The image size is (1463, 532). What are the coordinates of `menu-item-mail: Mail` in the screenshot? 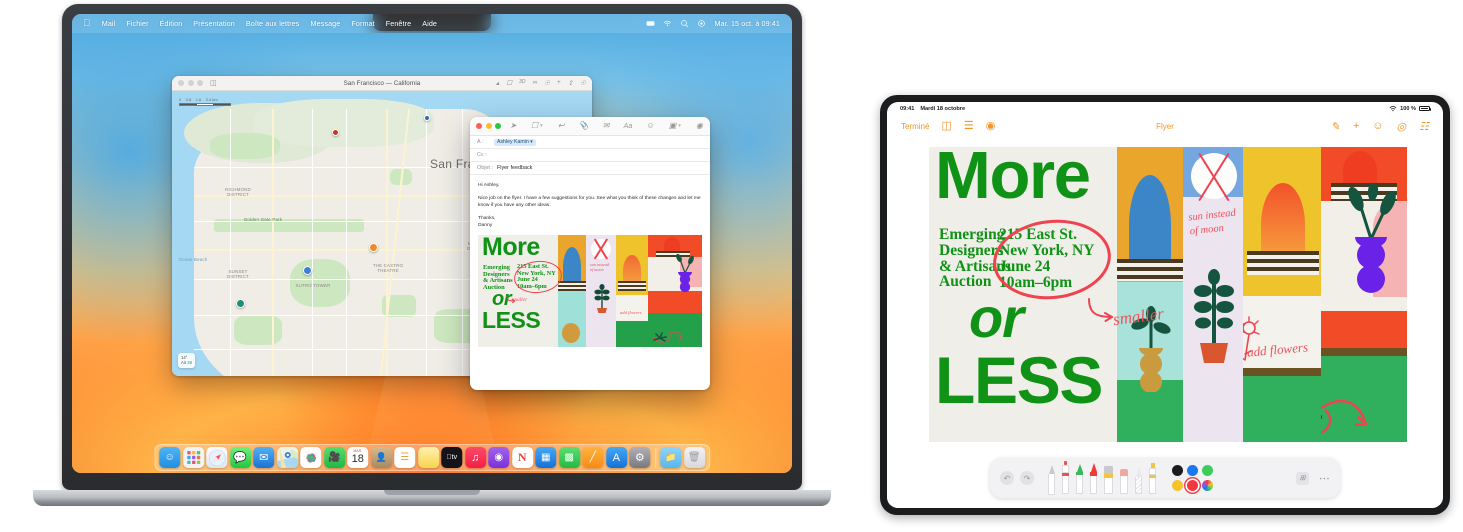 It's located at (108, 23).